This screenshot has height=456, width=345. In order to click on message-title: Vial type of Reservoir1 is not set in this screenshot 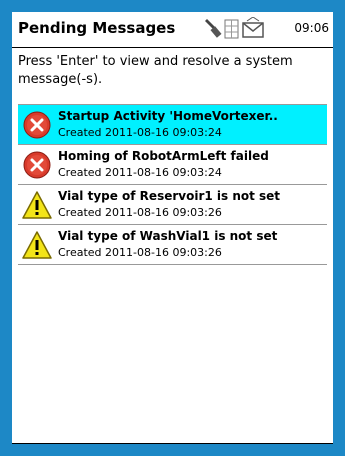, I will do `click(169, 196)`.